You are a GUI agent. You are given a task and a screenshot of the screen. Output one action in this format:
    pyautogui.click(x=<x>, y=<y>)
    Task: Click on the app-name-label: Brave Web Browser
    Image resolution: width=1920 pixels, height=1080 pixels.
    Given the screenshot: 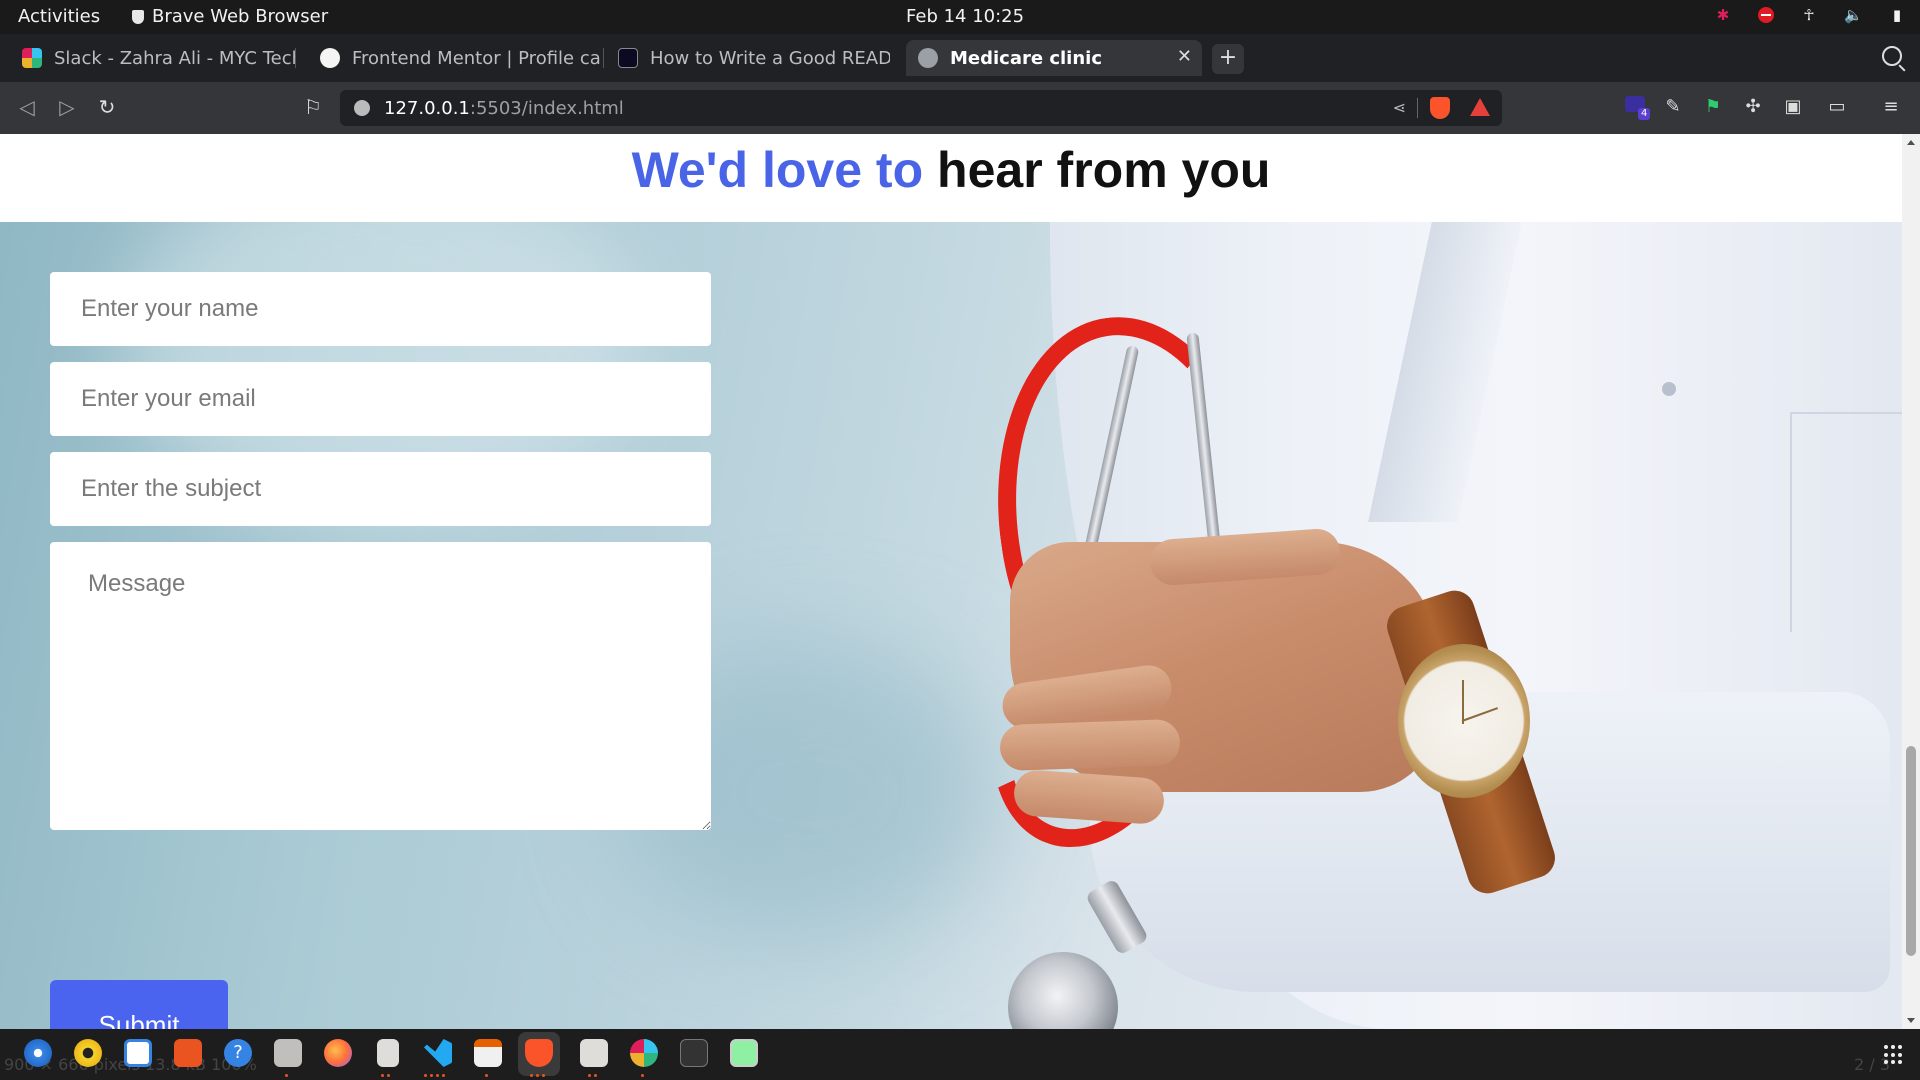 What is the action you would take?
    pyautogui.click(x=240, y=16)
    